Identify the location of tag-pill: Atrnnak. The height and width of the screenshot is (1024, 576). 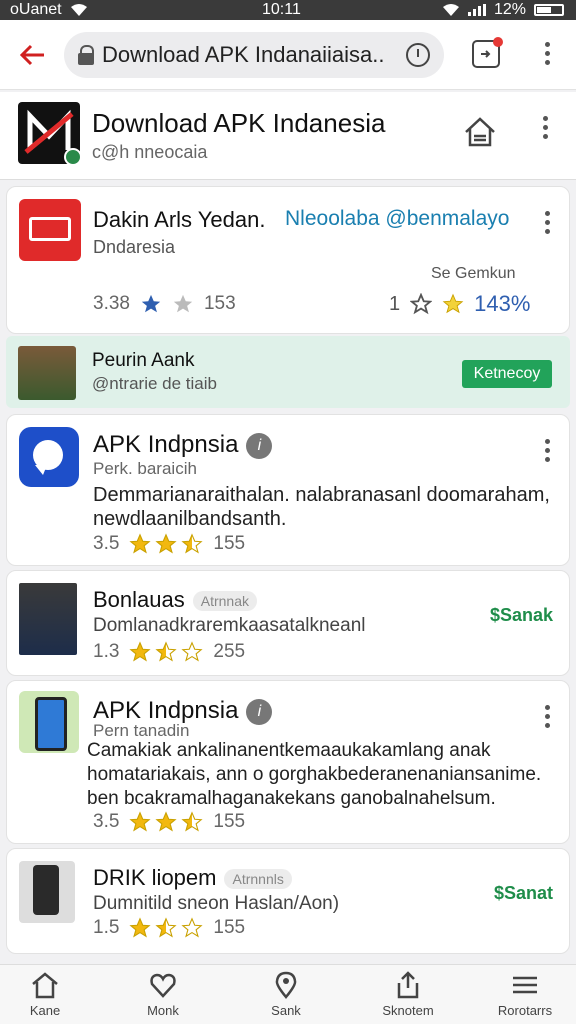
(224, 601).